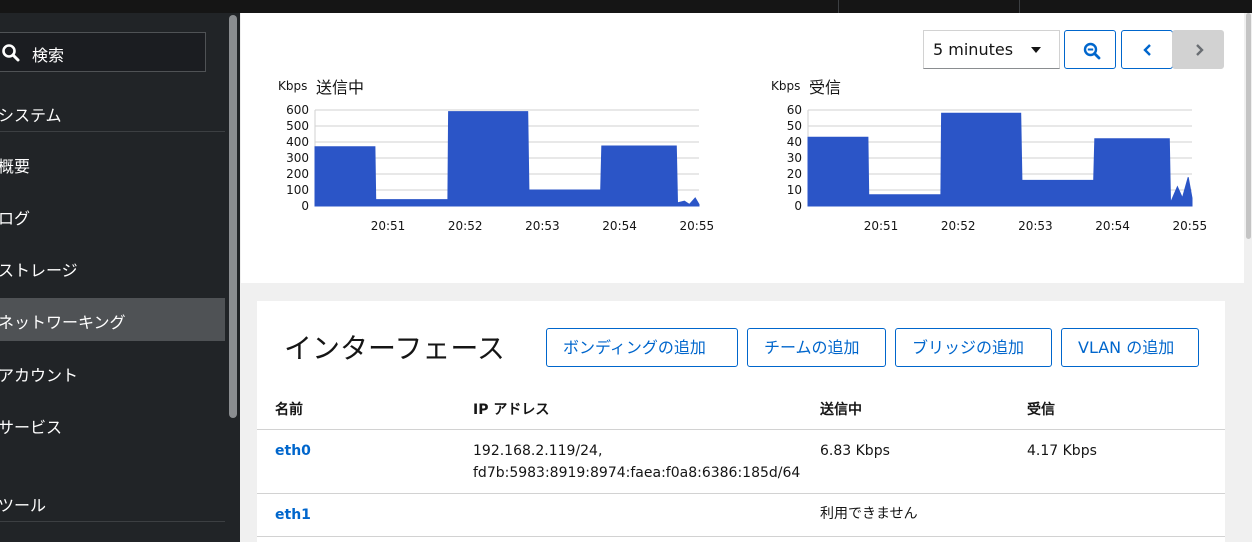 The height and width of the screenshot is (542, 1252). What do you see at coordinates (297, 174) in the screenshot?
I see `y-tick-label: 200` at bounding box center [297, 174].